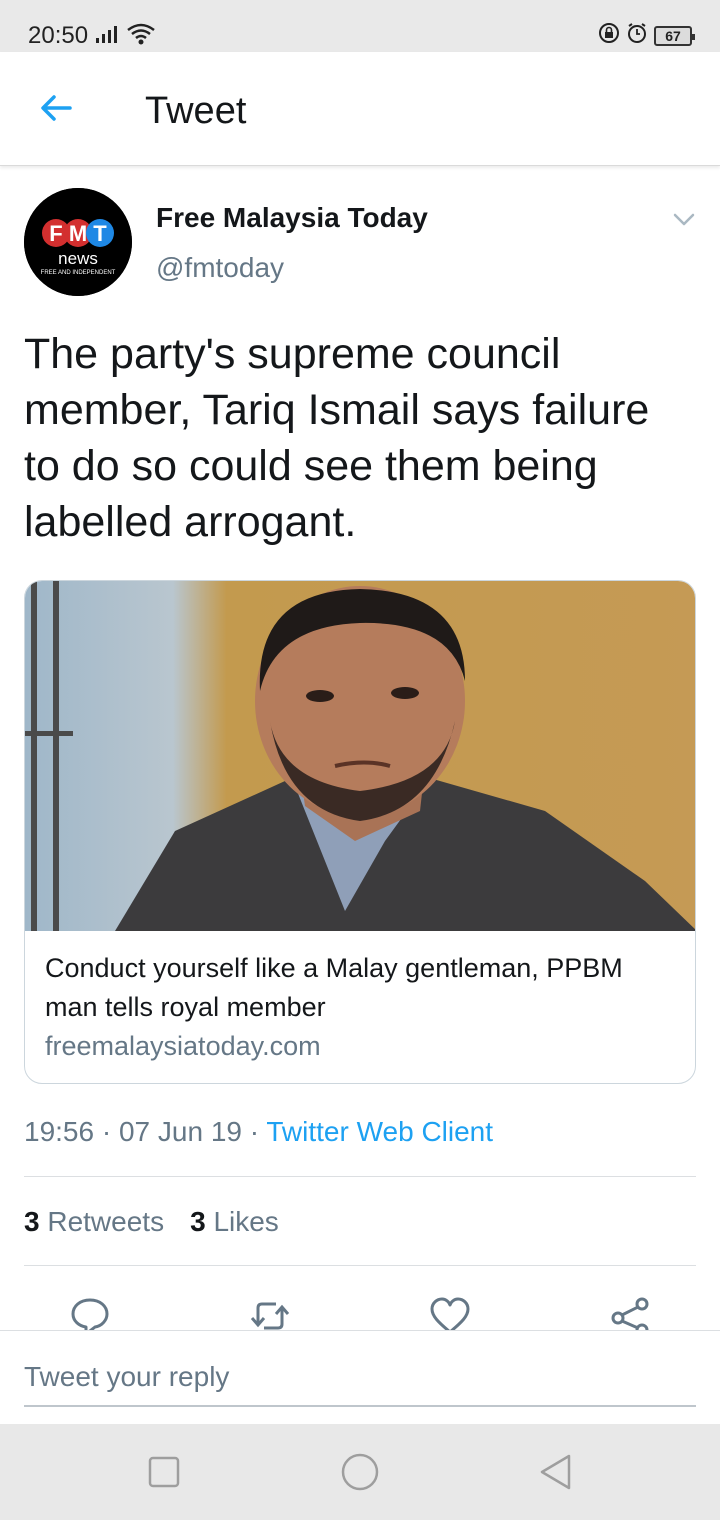 This screenshot has height=1520, width=720. What do you see at coordinates (180, 1131) in the screenshot?
I see `tweet-date: 07 Jun 19` at bounding box center [180, 1131].